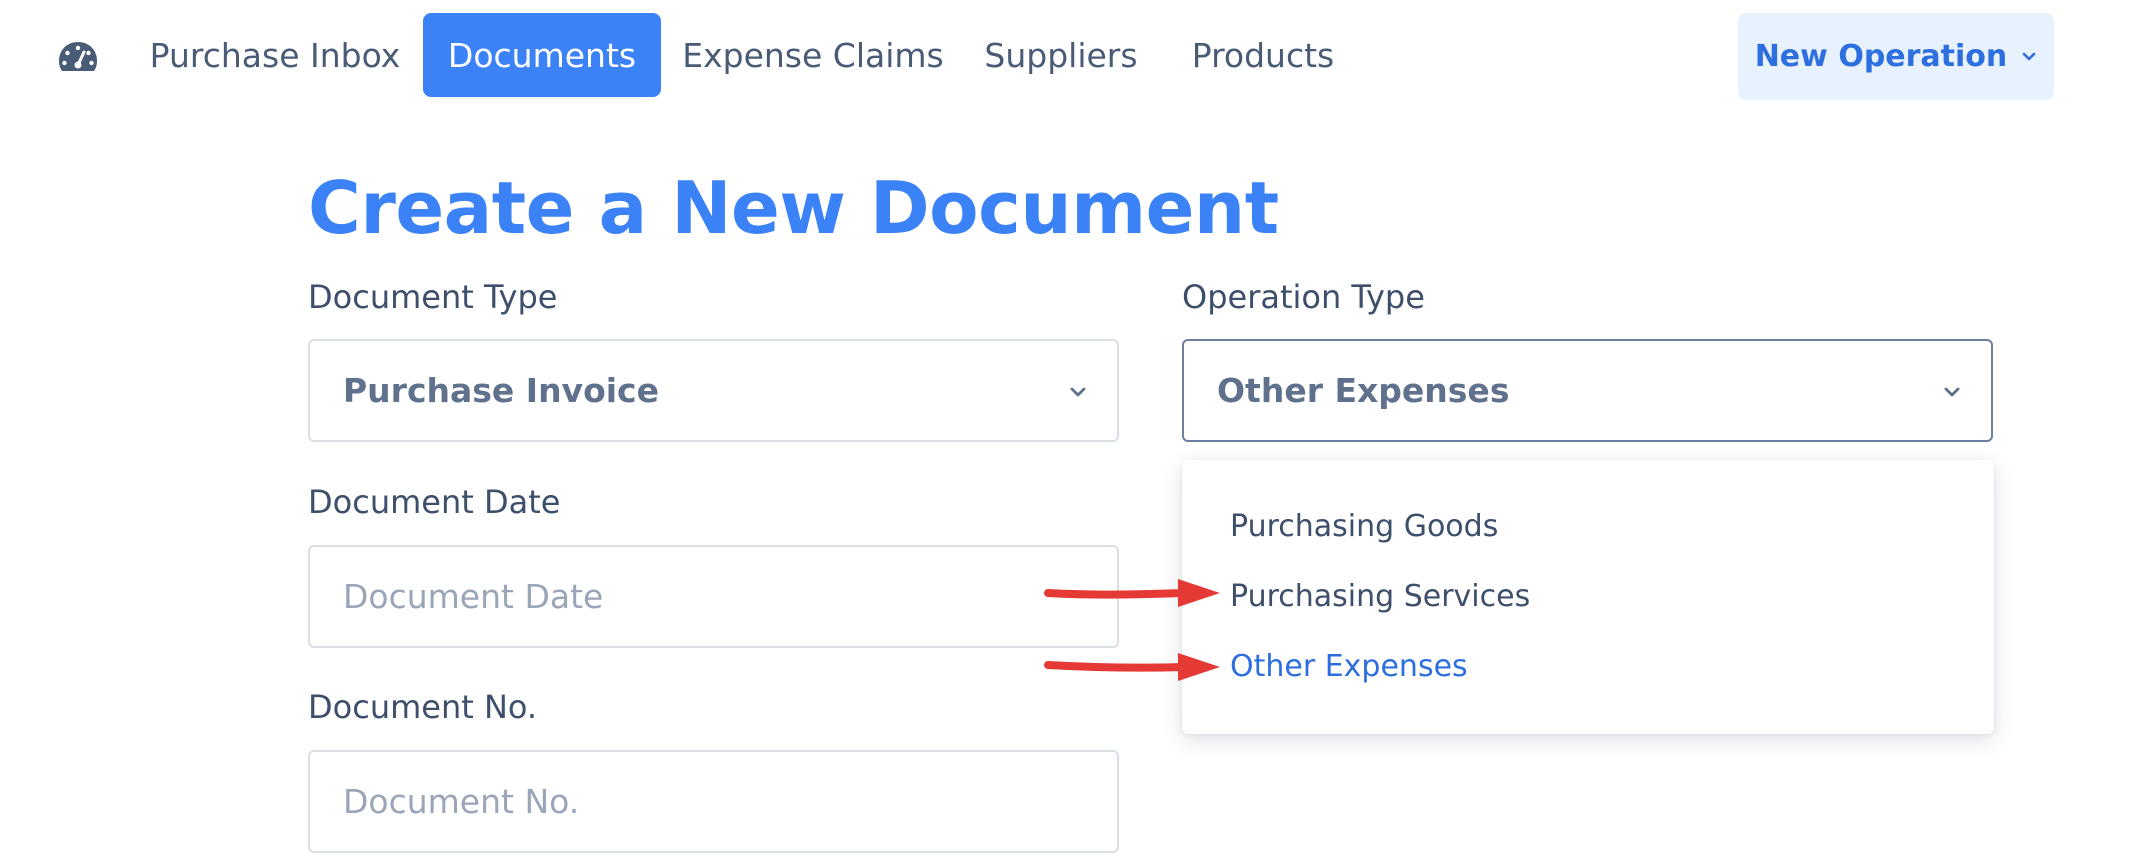 The height and width of the screenshot is (862, 2152). Describe the element at coordinates (542, 55) in the screenshot. I see `tab-documents: Documents` at that location.